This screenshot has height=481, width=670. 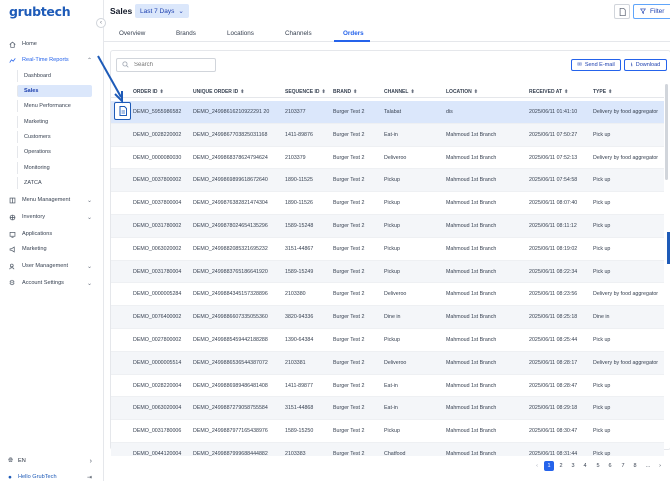 What do you see at coordinates (54, 91) in the screenshot?
I see `sidebar-sub-sales: Sales` at bounding box center [54, 91].